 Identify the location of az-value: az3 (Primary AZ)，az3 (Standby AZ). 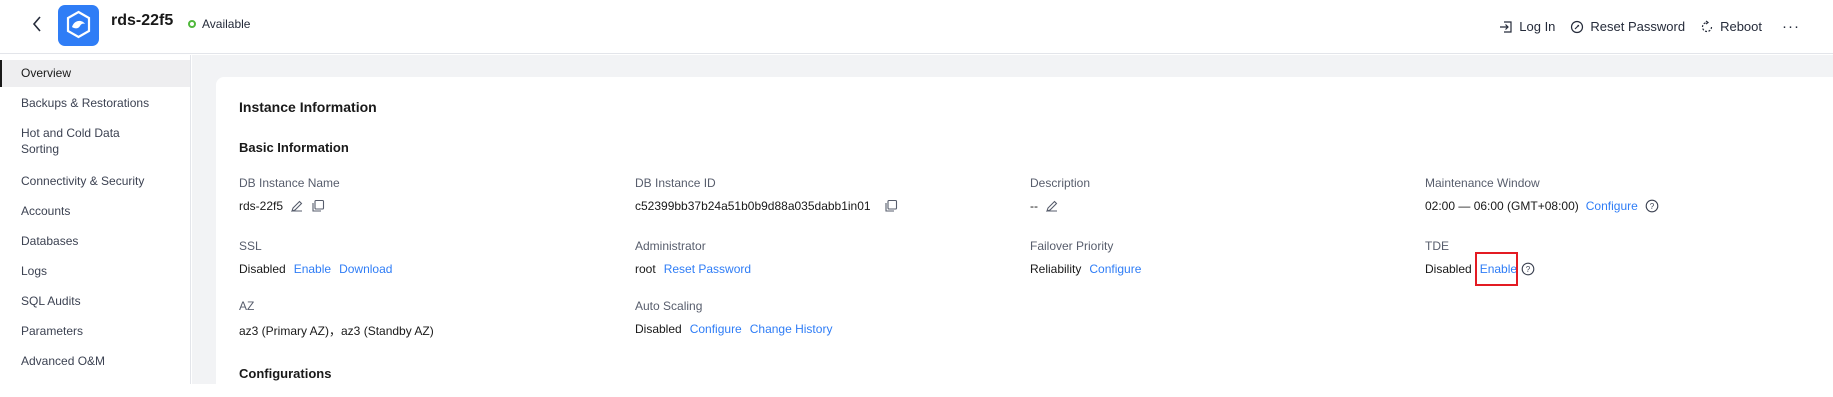
(336, 331).